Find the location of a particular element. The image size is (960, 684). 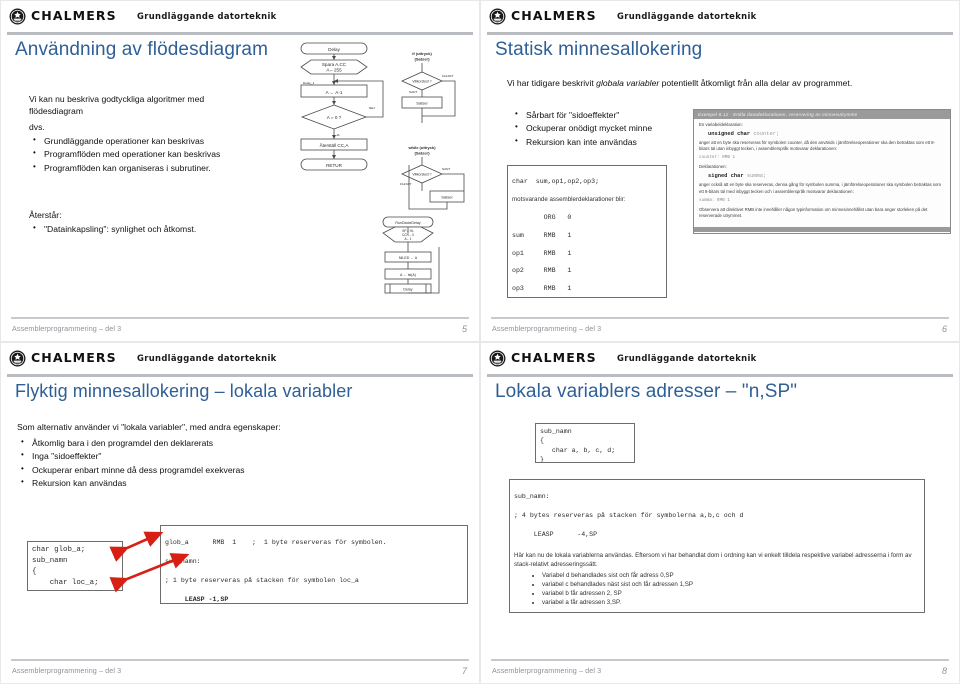

example-text: Deklarationen: is located at coordinates (713, 167).